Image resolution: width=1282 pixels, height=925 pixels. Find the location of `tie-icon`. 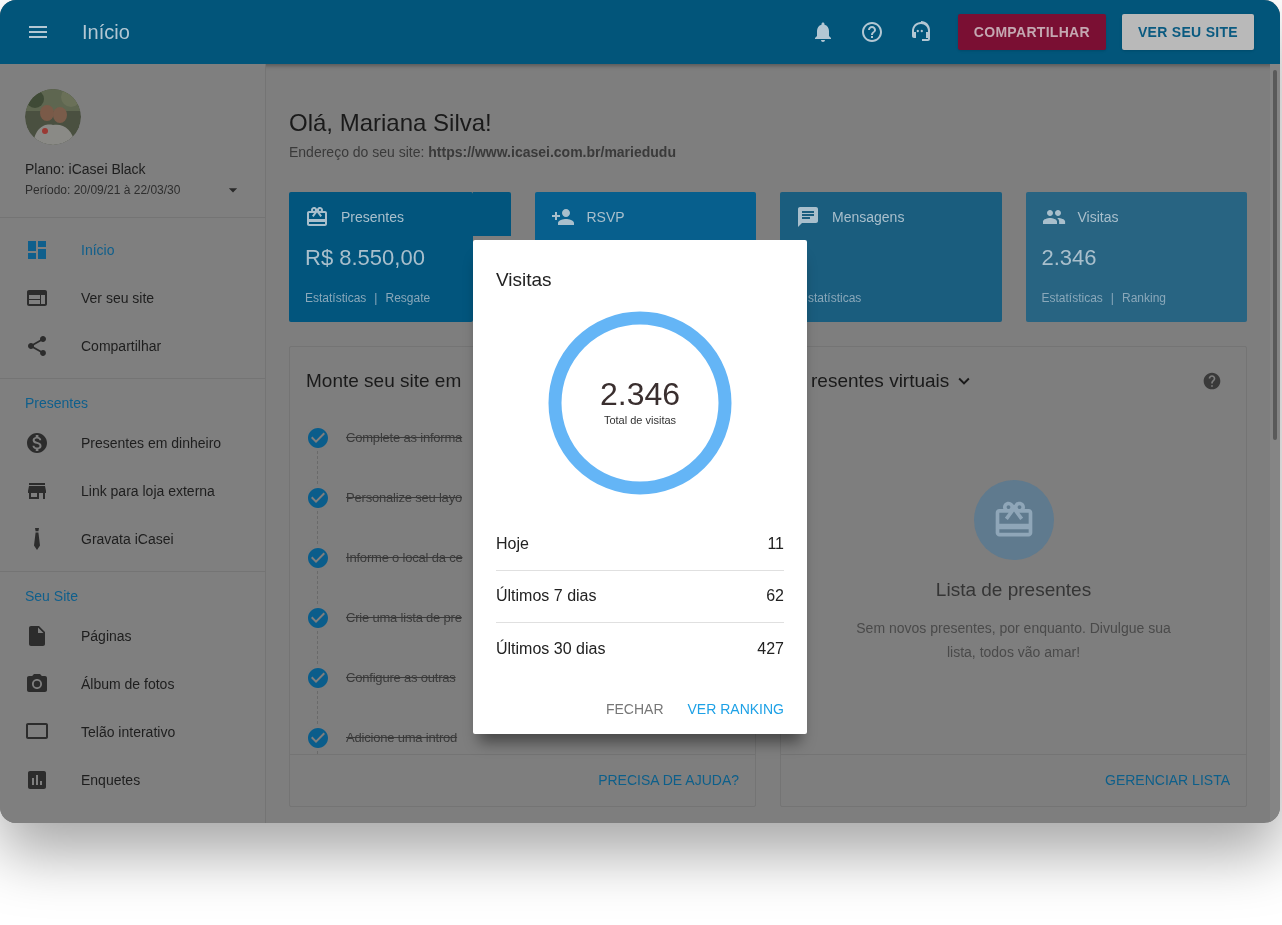

tie-icon is located at coordinates (37, 539).